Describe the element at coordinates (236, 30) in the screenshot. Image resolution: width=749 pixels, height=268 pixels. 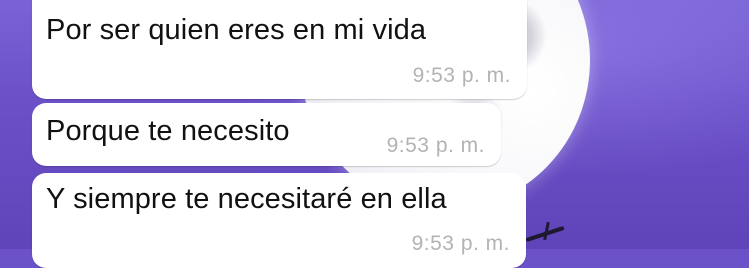
I see `message-text: Por ser quien eres en mi vida` at that location.